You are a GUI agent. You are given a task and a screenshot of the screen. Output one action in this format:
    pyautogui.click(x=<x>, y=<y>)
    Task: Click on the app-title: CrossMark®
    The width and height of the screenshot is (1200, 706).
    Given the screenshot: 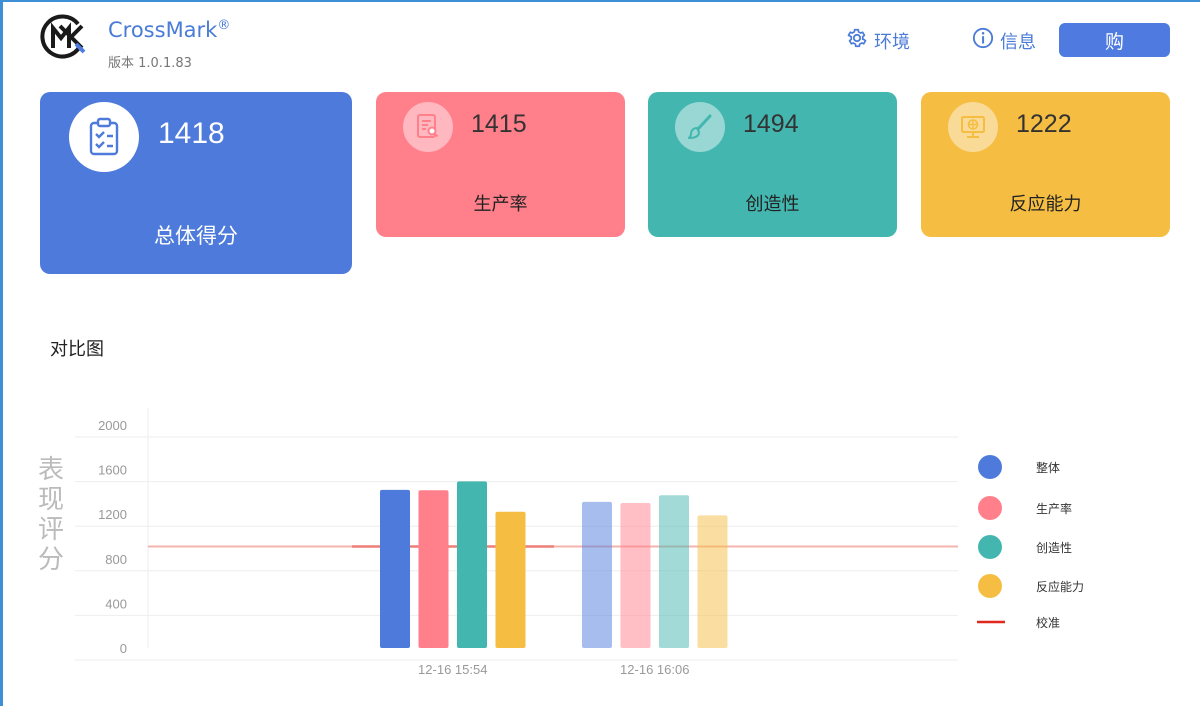 What is the action you would take?
    pyautogui.click(x=169, y=30)
    